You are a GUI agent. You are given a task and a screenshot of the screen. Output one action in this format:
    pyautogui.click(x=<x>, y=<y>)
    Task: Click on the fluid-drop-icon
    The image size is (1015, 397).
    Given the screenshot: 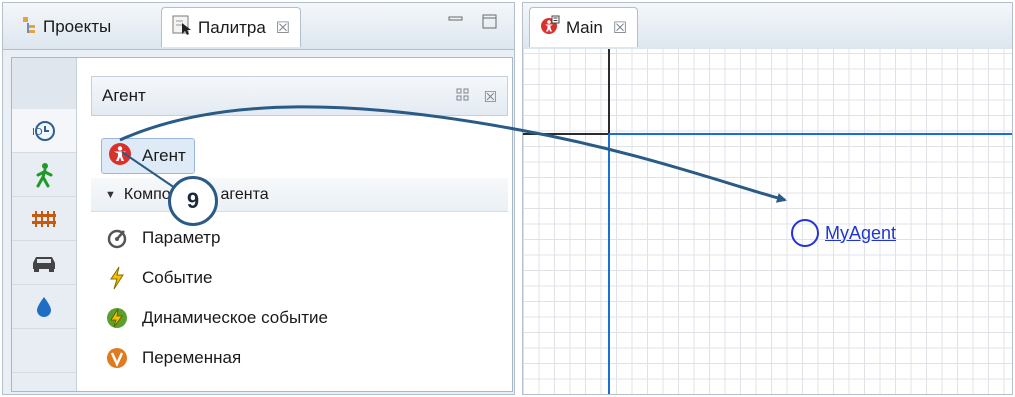 What is the action you would take?
    pyautogui.click(x=44, y=307)
    